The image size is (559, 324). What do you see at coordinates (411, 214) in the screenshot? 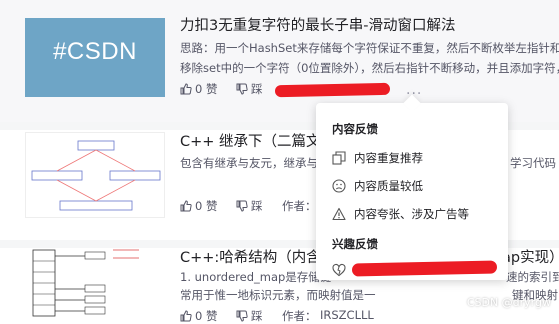
I see `feedback-option-label: 内容夸张、涉及广告等` at bounding box center [411, 214].